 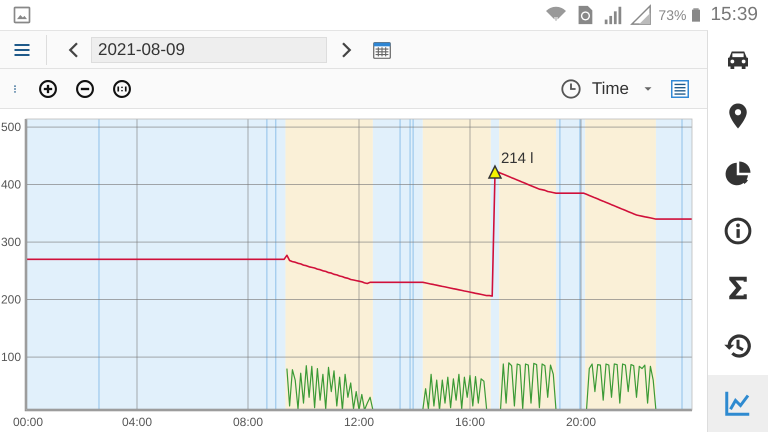 What do you see at coordinates (137, 422) in the screenshot?
I see `axis-label: 04:00` at bounding box center [137, 422].